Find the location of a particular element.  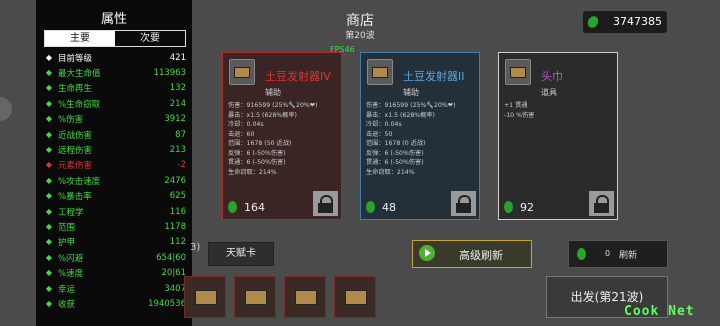

refresh-button: 0 刷新 is located at coordinates (618, 254).